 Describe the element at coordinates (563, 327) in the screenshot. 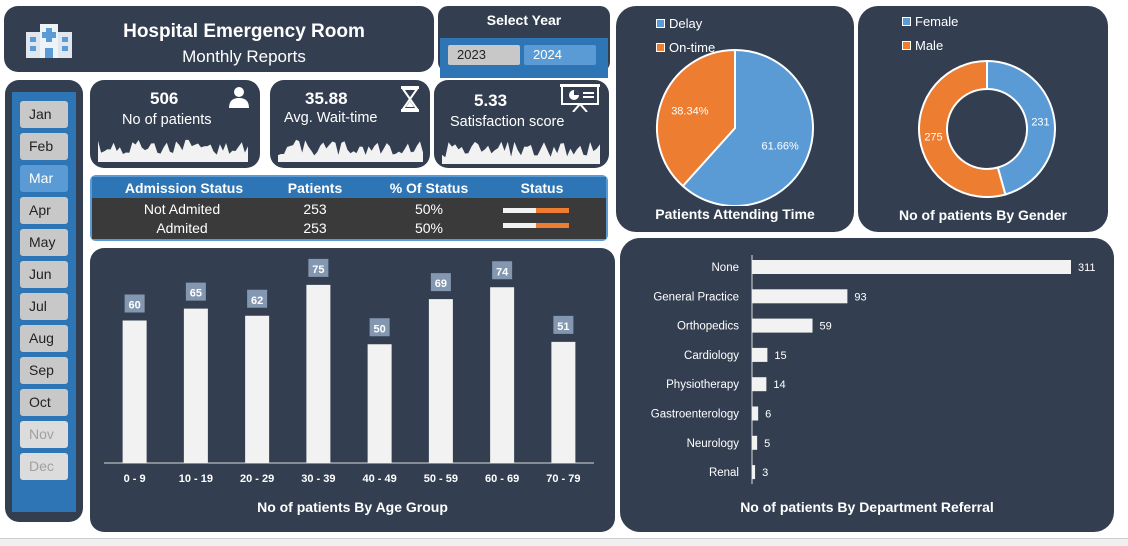

I see `data-label: 51` at that location.